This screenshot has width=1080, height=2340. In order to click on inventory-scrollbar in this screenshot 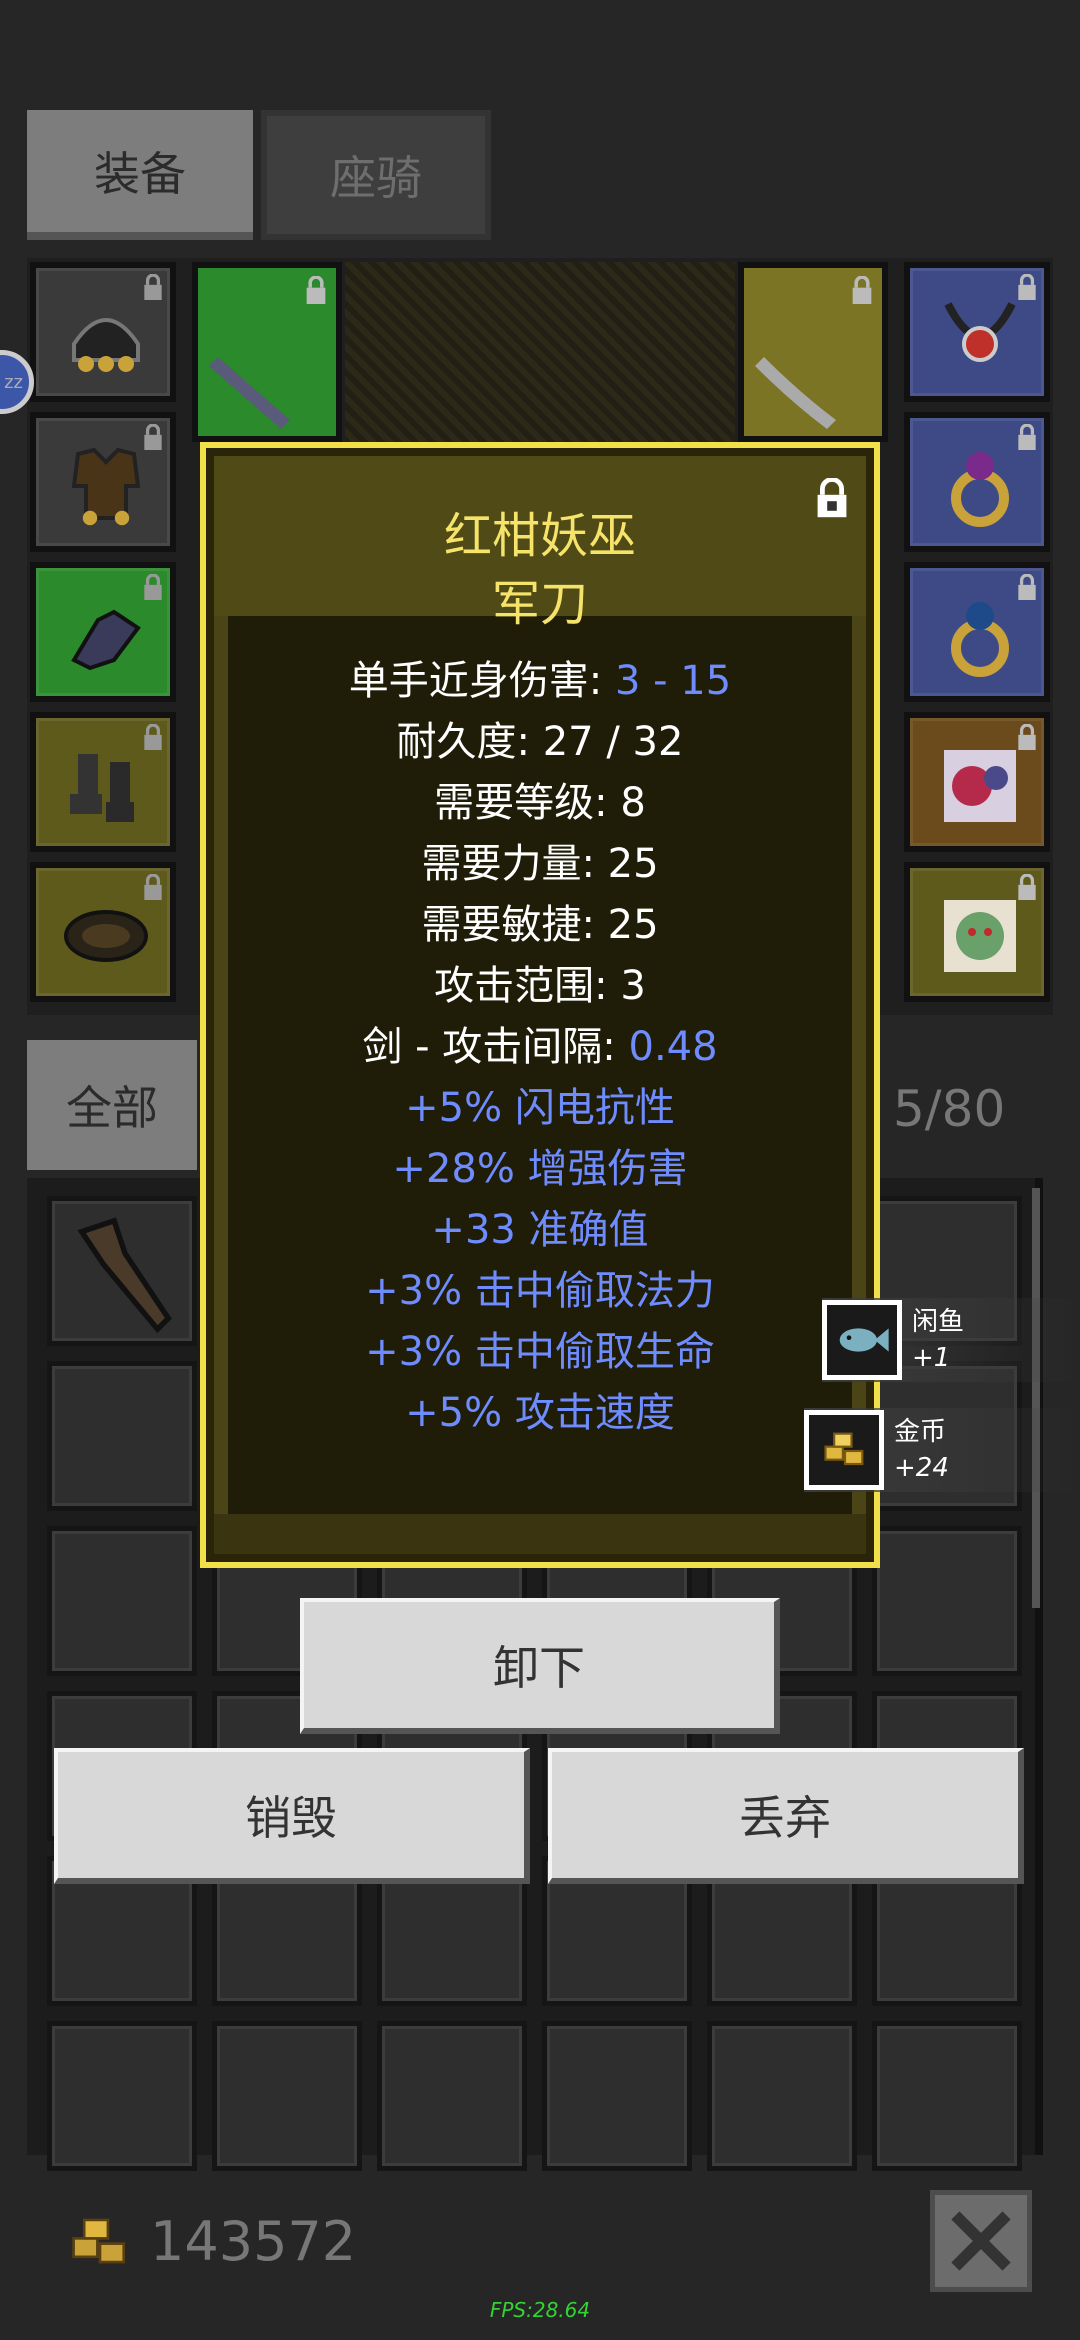, I will do `click(1036, 1398)`.